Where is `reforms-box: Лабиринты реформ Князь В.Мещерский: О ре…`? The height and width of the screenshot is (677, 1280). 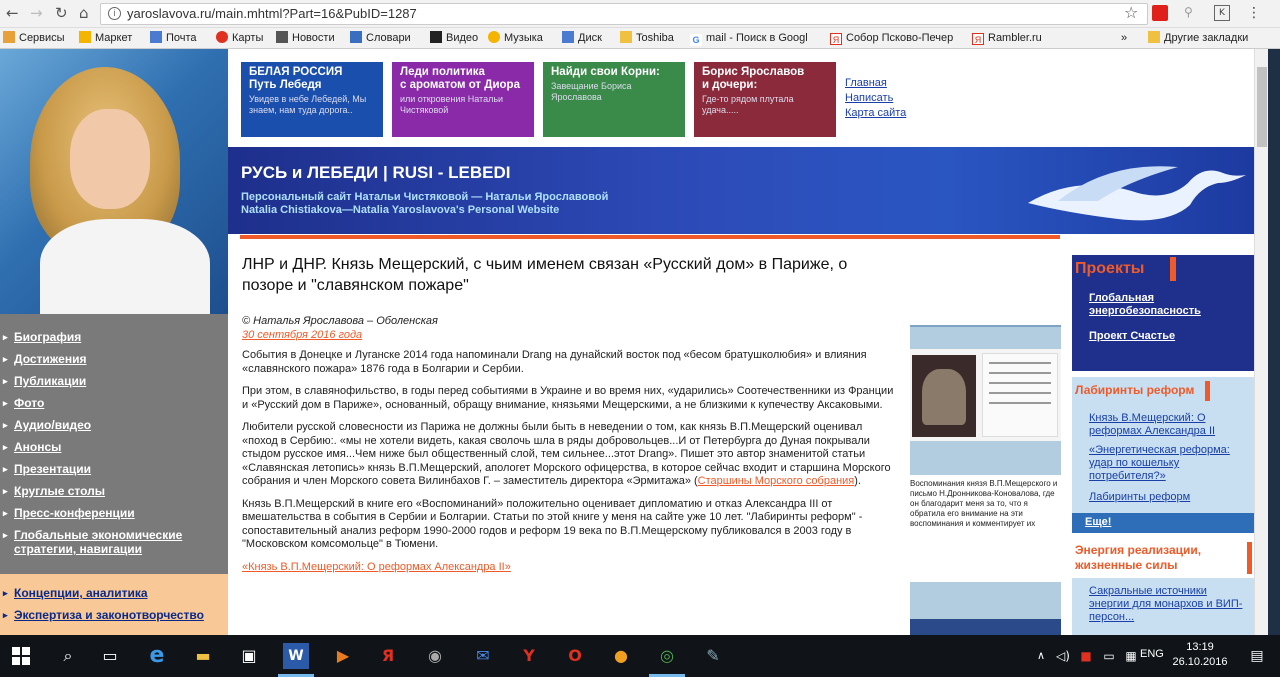 reforms-box: Лабиринты реформ Князь В.Мещерский: О ре… is located at coordinates (1163, 445).